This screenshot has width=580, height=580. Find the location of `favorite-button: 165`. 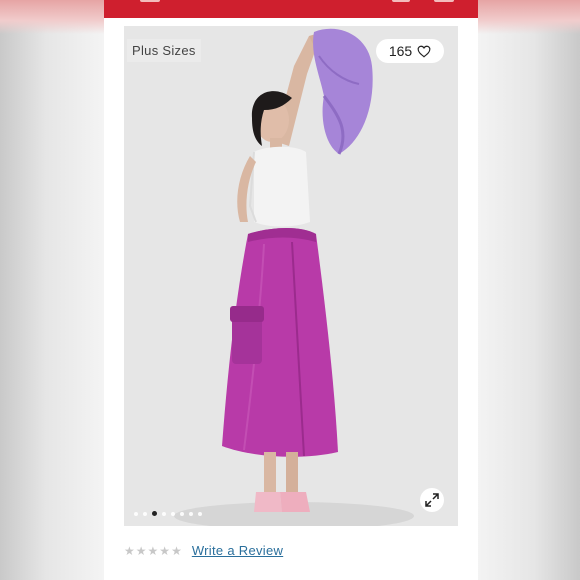

favorite-button: 165 is located at coordinates (410, 51).